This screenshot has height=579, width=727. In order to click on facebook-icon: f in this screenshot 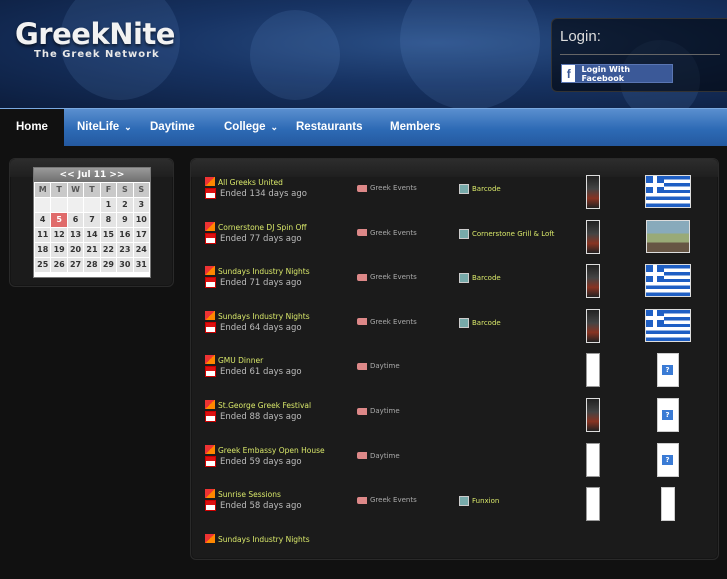, I will do `click(569, 73)`.